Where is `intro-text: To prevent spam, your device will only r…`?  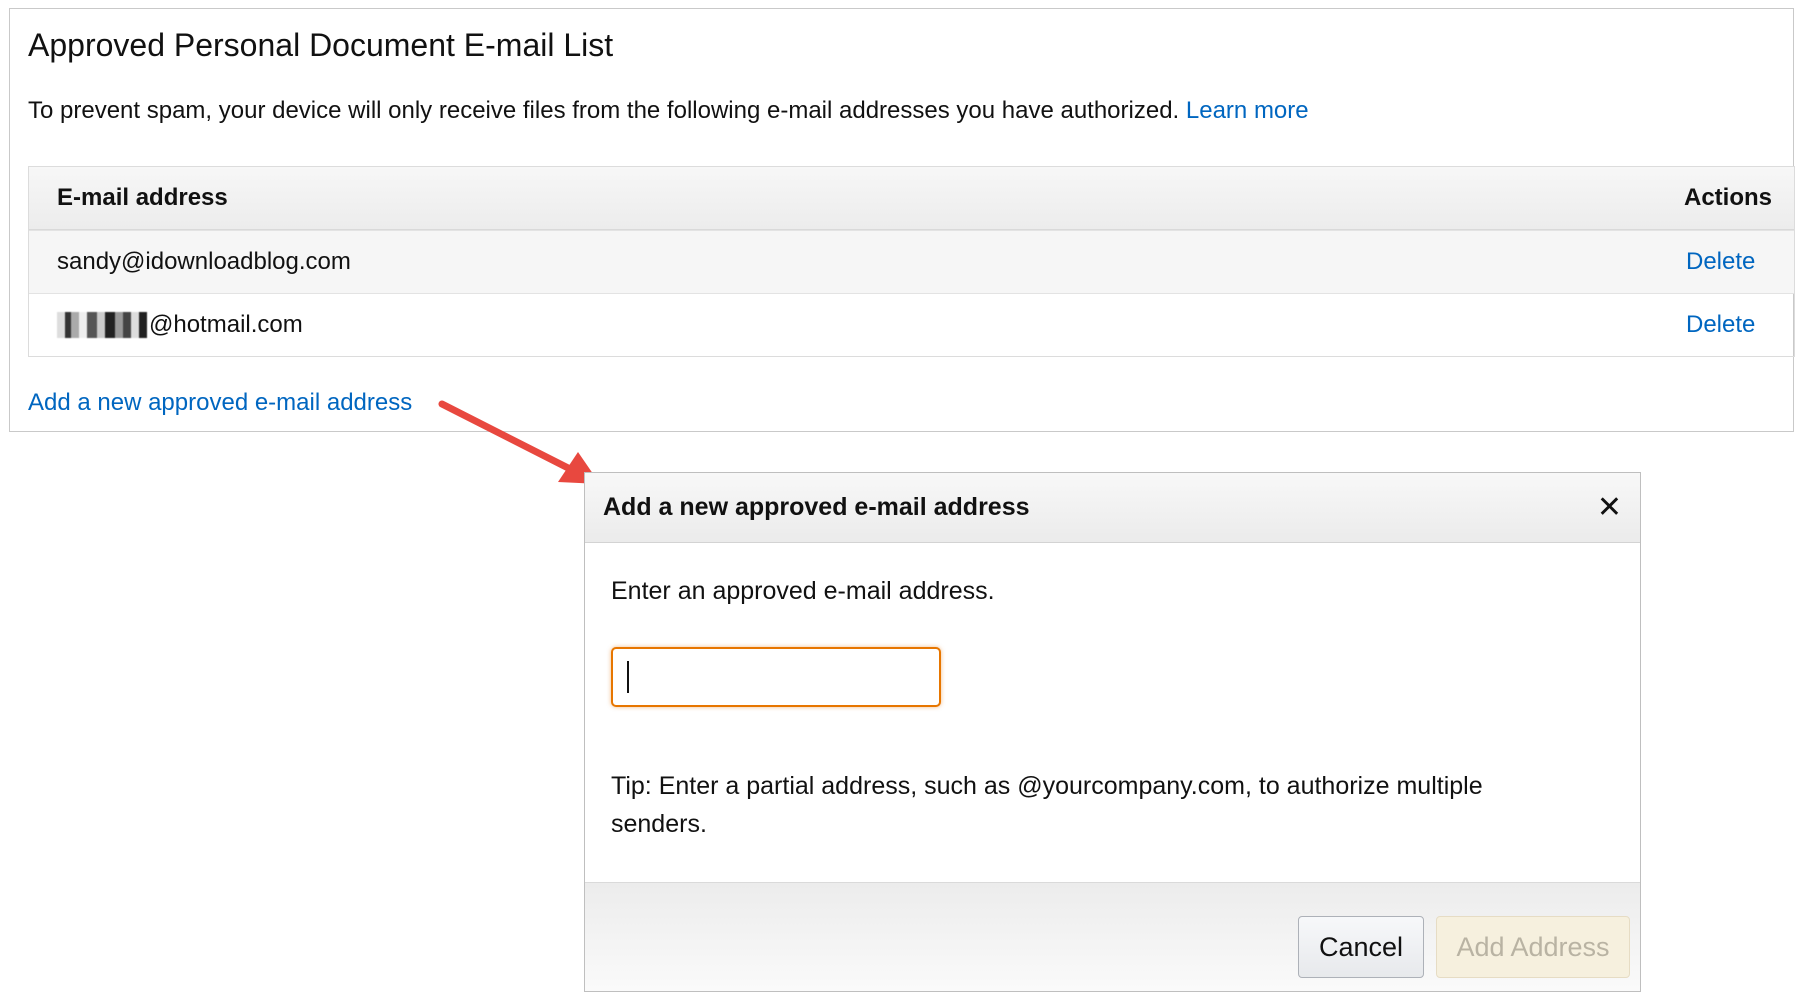 intro-text: To prevent spam, your device will only r… is located at coordinates (668, 111).